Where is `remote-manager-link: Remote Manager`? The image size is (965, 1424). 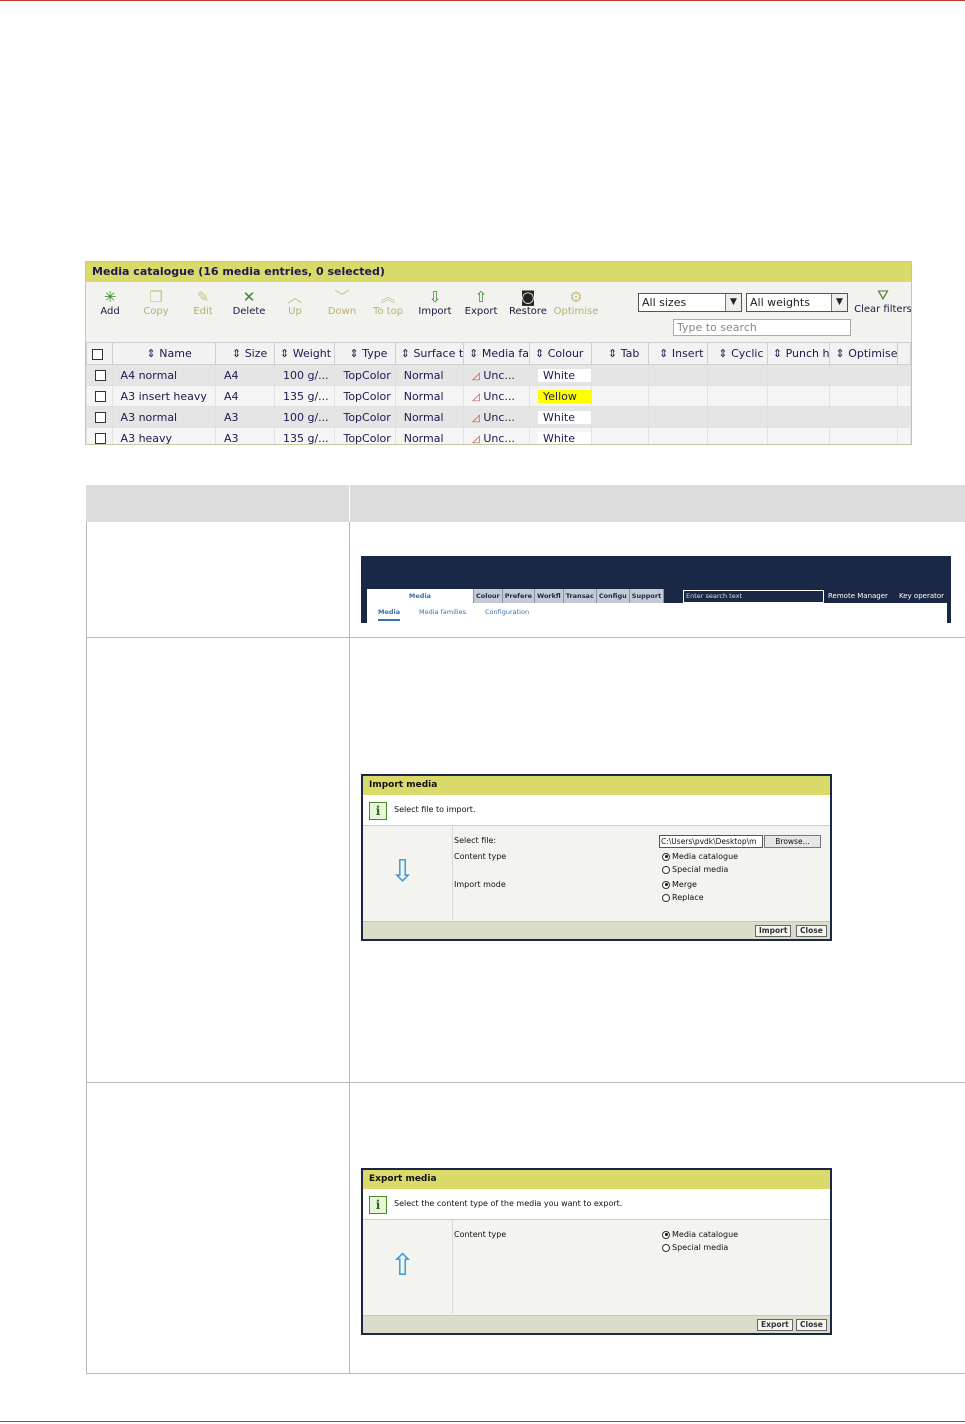 remote-manager-link: Remote Manager is located at coordinates (858, 596).